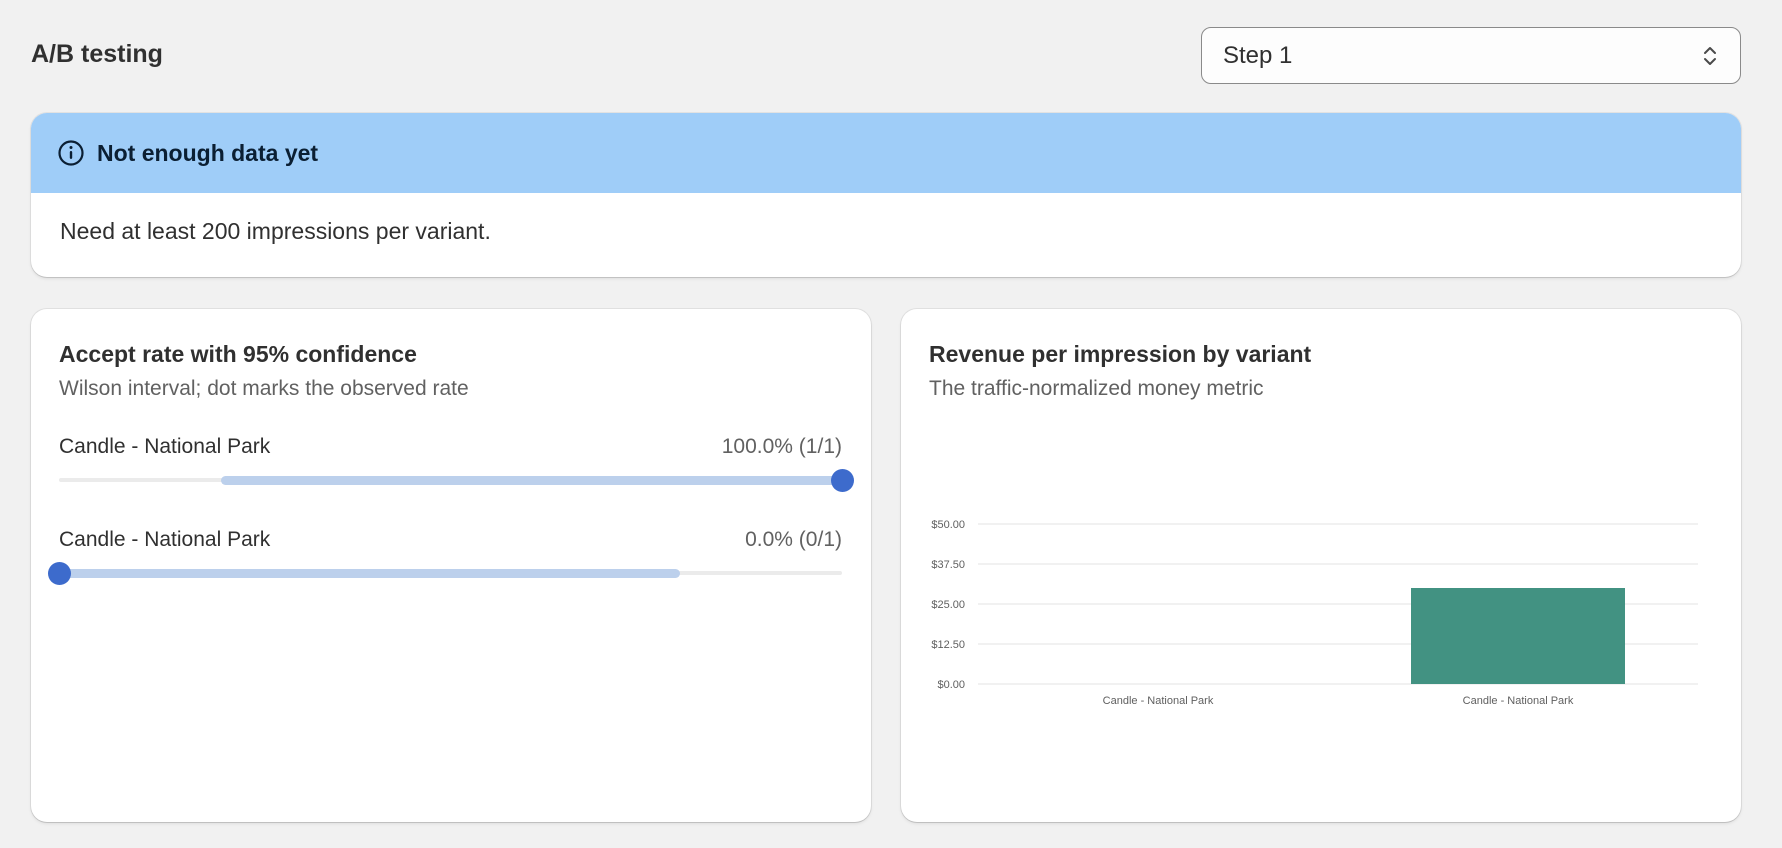 The image size is (1782, 848). I want to click on step-select-value: Step 1, so click(1258, 55).